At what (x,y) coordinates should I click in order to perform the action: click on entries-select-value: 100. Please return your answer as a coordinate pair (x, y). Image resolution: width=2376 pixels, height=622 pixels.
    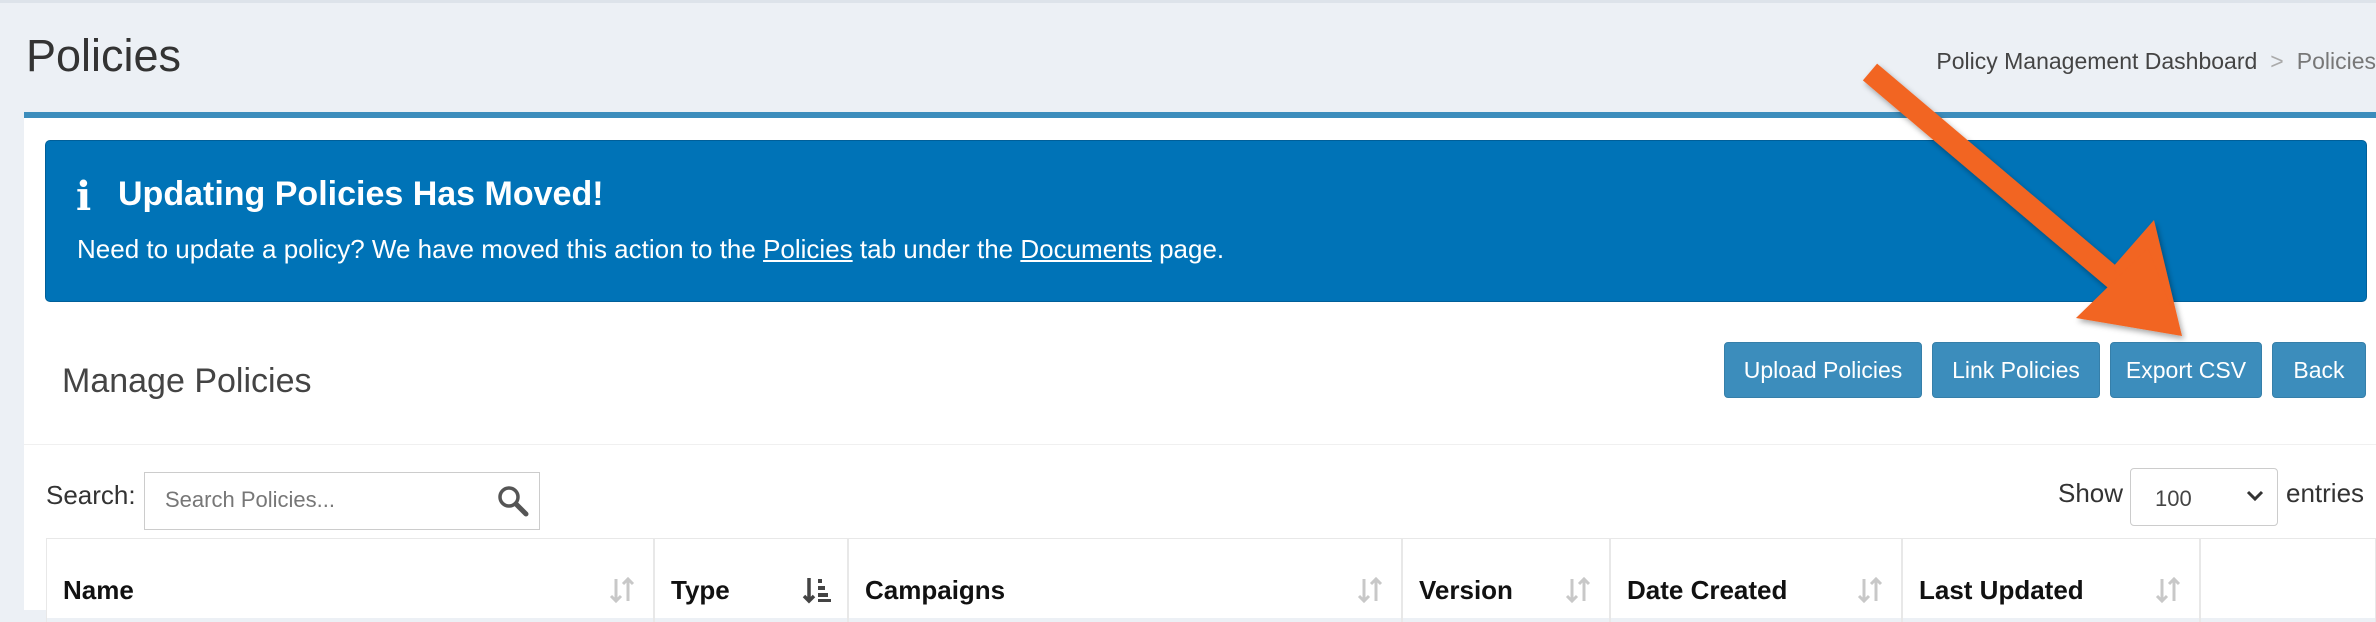
    Looking at the image, I should click on (2173, 498).